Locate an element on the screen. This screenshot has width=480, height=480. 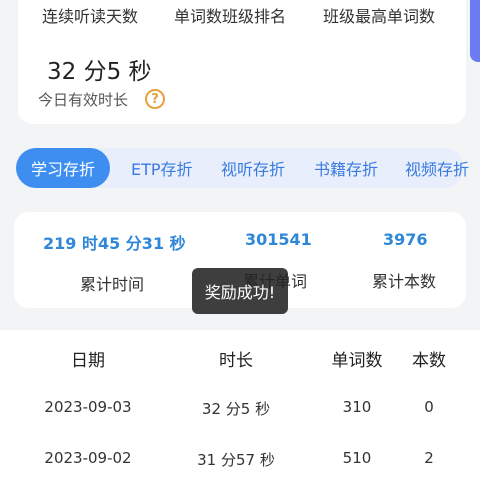
table-cell-words: 510 is located at coordinates (357, 458).